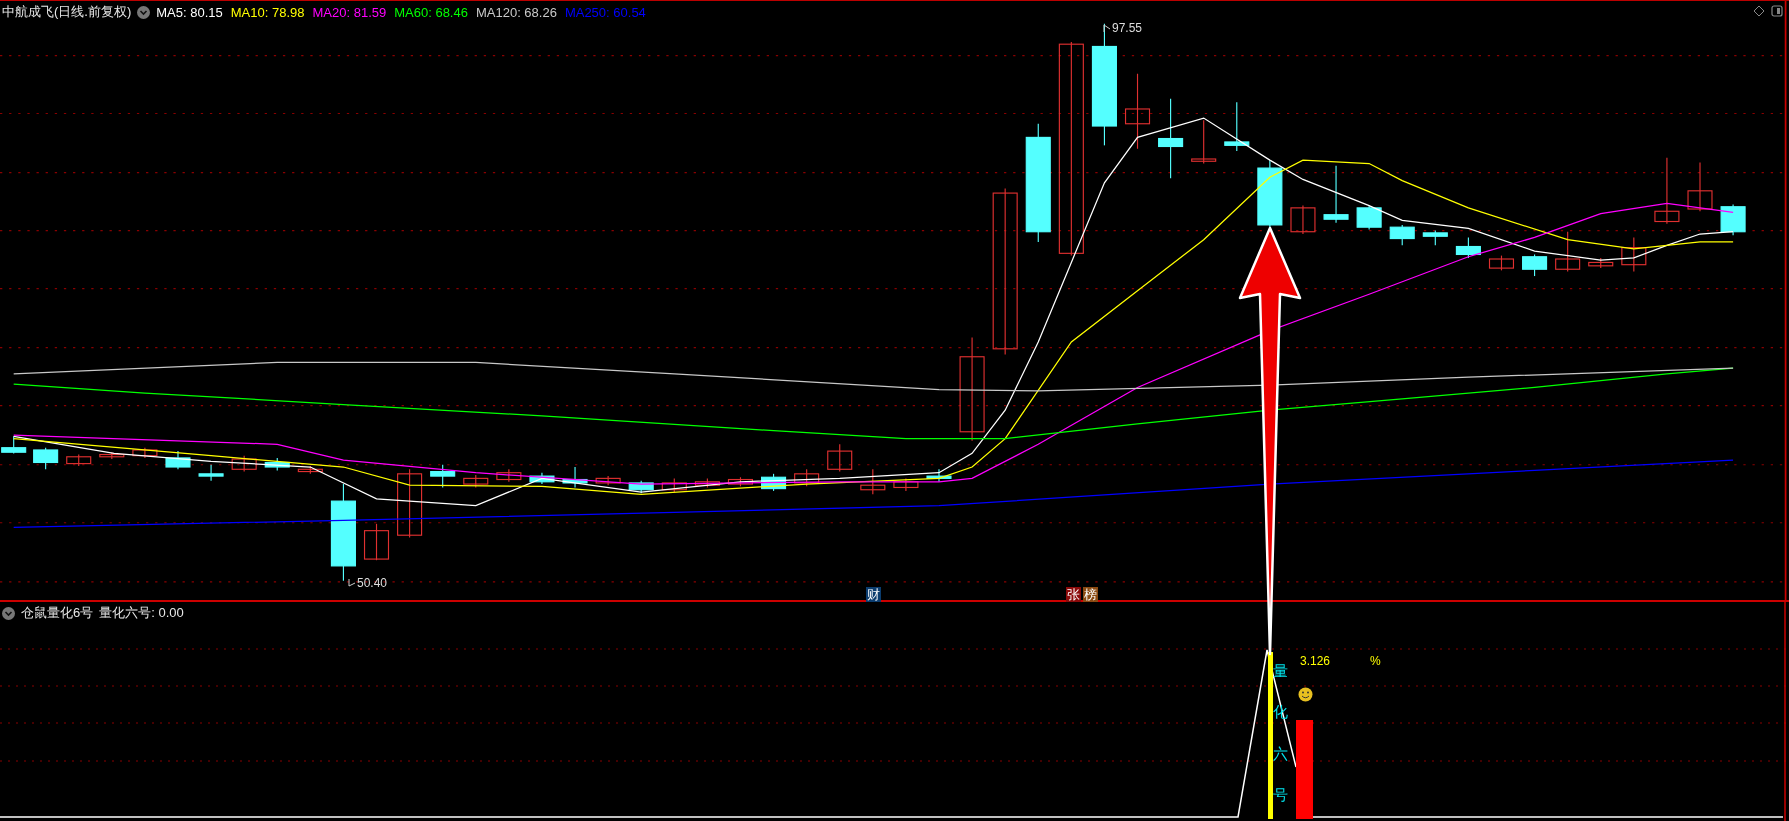 The width and height of the screenshot is (1789, 821). Describe the element at coordinates (1073, 594) in the screenshot. I see `event-marker: 张` at that location.